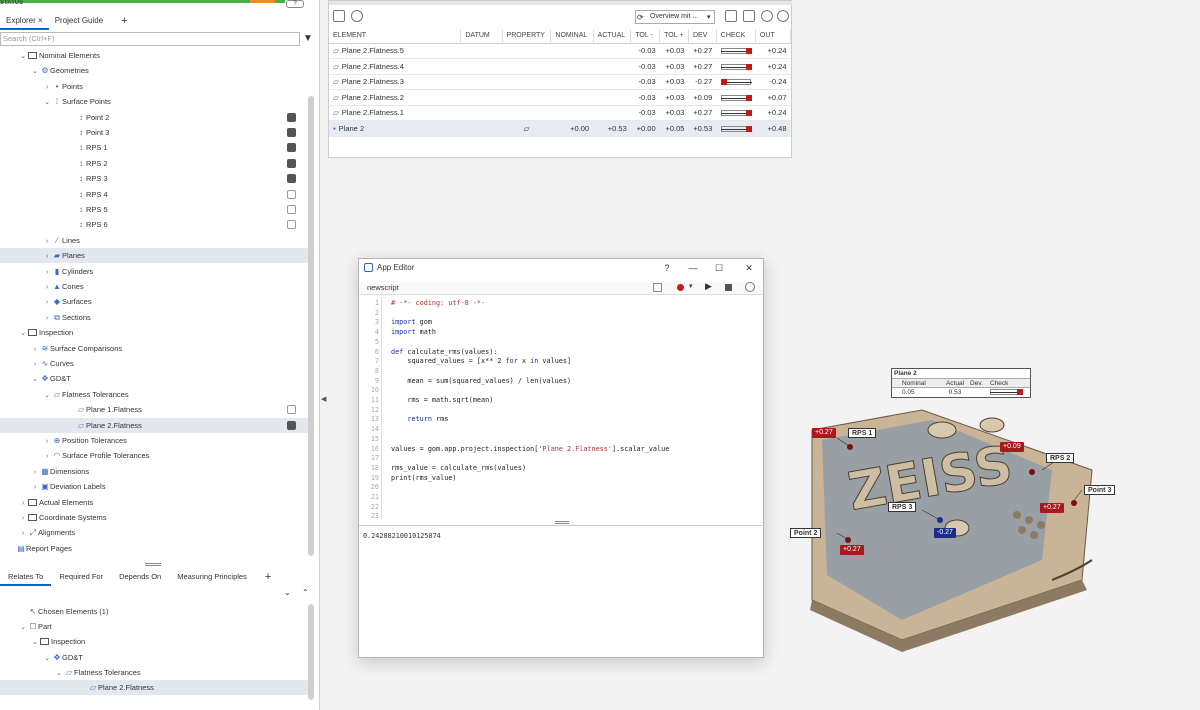 Image resolution: width=1200 pixels, height=710 pixels. What do you see at coordinates (339, 16) in the screenshot?
I see `table-settings-icon` at bounding box center [339, 16].